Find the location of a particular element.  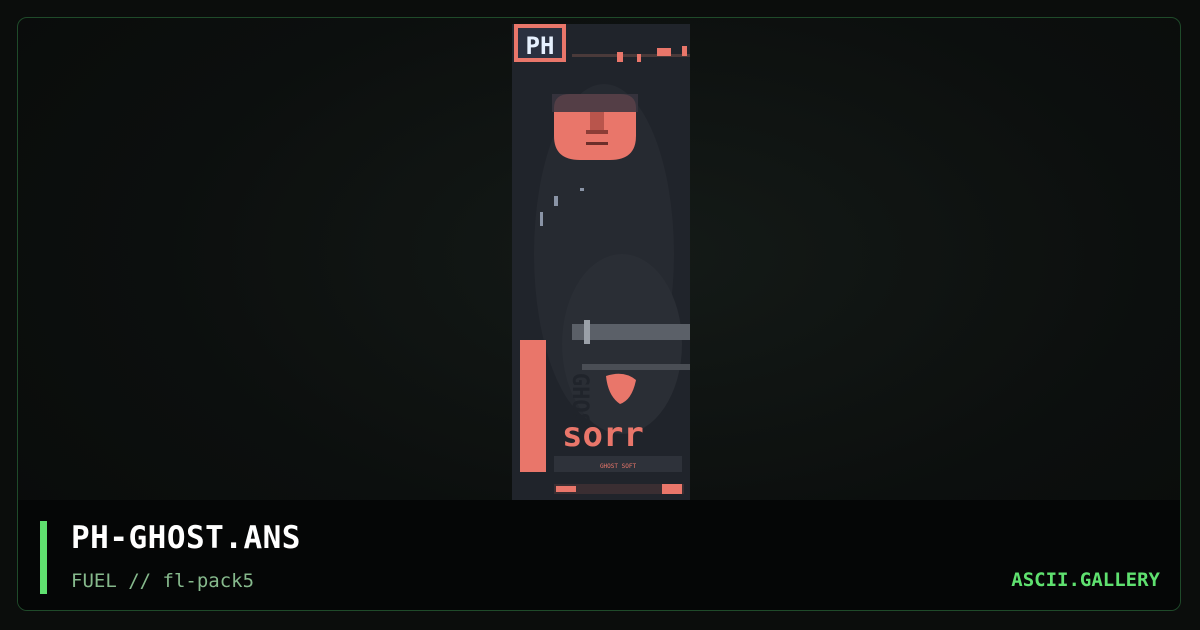

artwork-logo-text: PH is located at coordinates (540, 46).